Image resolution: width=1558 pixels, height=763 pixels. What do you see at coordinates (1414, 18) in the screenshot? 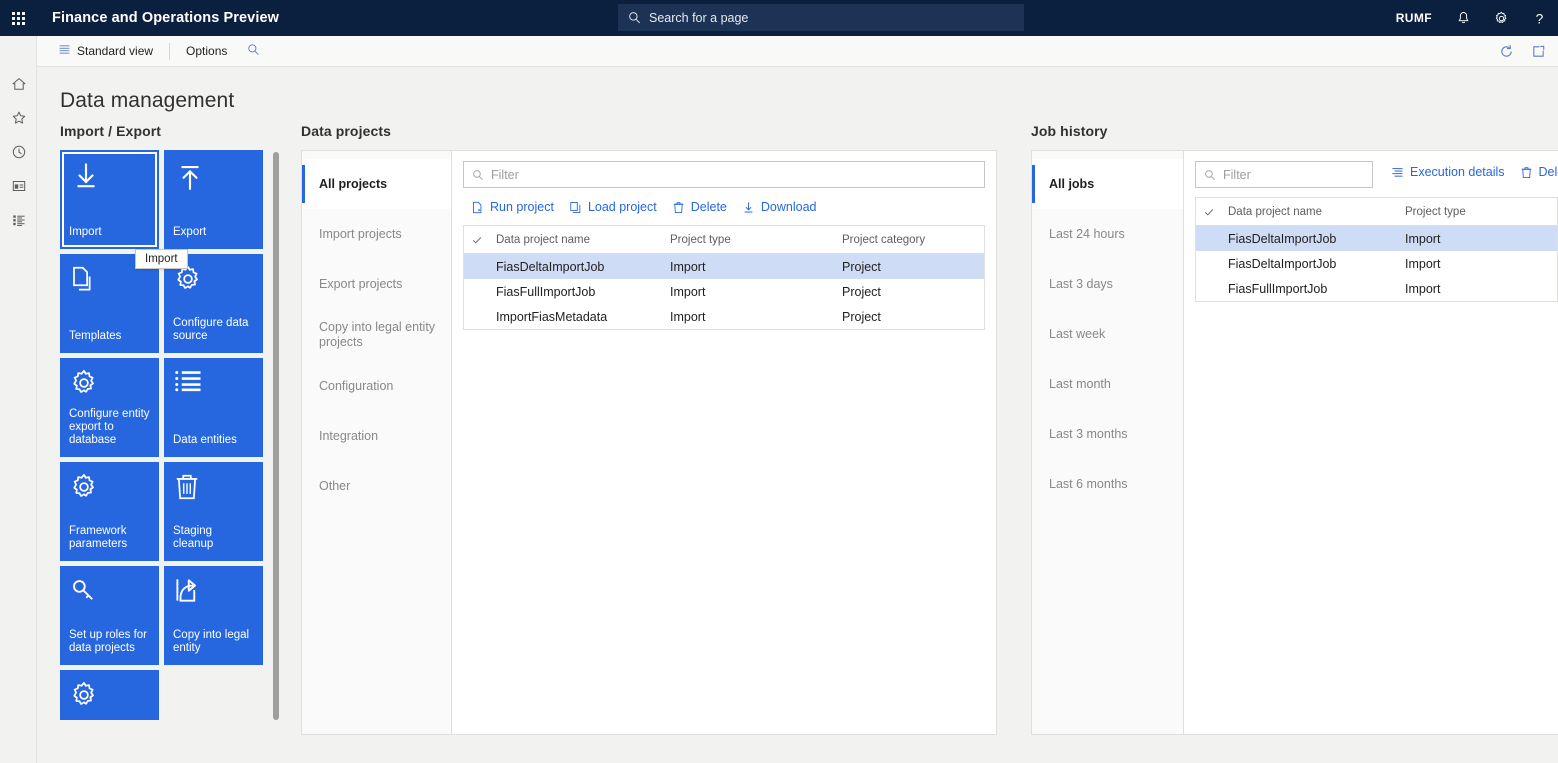
I see `user-initials: RUMF` at bounding box center [1414, 18].